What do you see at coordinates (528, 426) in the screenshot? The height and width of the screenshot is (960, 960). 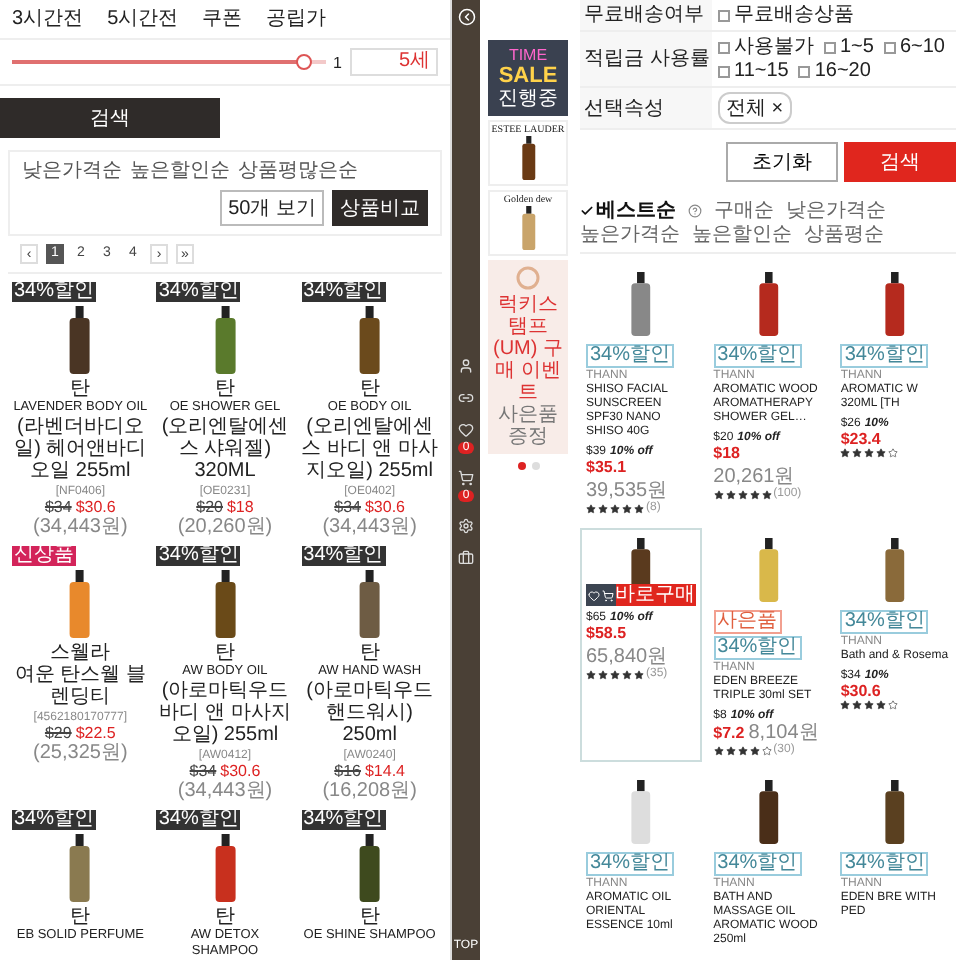 I see `event-caption: 사은품 증정` at bounding box center [528, 426].